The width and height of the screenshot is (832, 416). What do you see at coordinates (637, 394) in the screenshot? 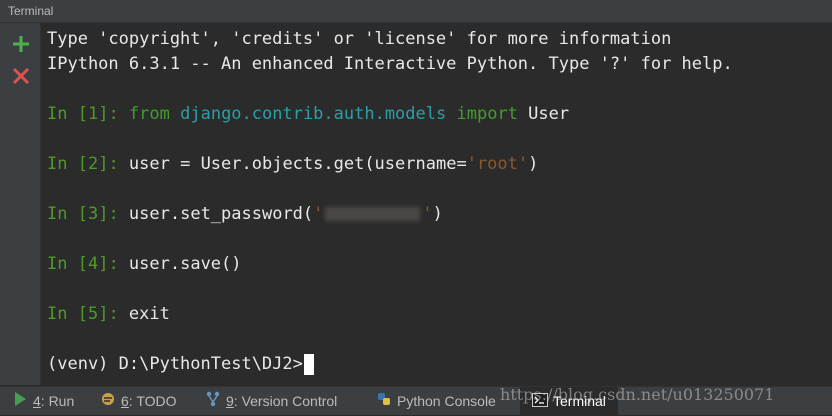
I see `watermark: https://blog.csdn.net/u013250071` at bounding box center [637, 394].